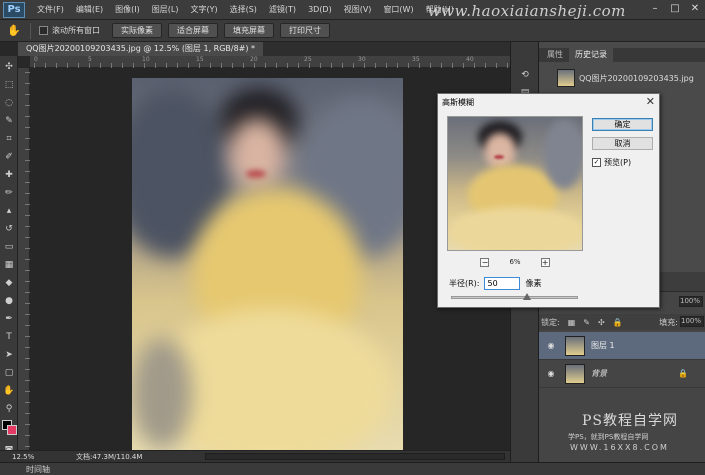 The image size is (705, 475). Describe the element at coordinates (38, 469) in the screenshot. I see `timeline-tab: 时间轴` at that location.